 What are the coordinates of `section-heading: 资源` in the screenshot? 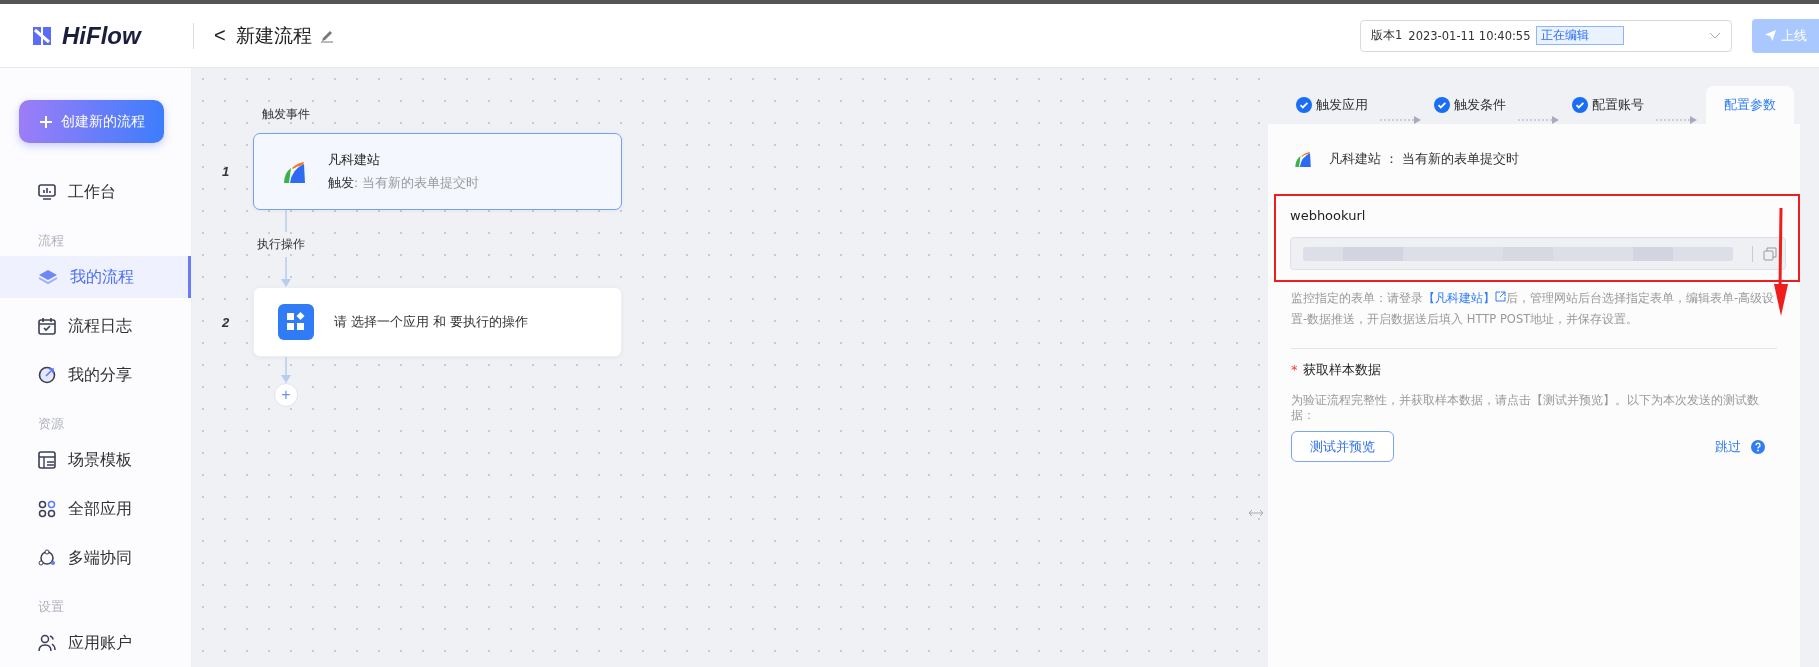 It's located at (51, 424).